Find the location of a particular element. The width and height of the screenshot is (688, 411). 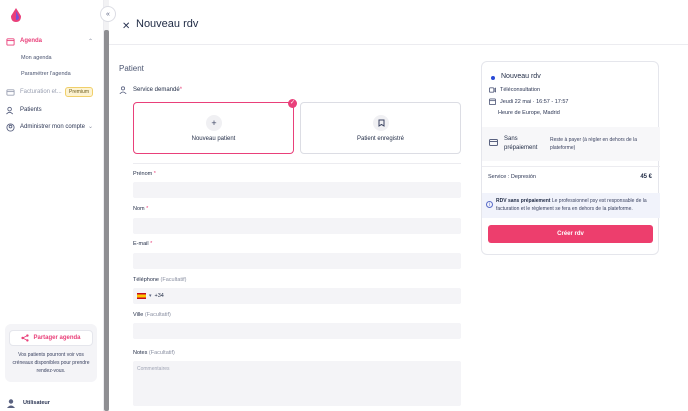

notes-placeholder: Commentaires is located at coordinates (153, 369).